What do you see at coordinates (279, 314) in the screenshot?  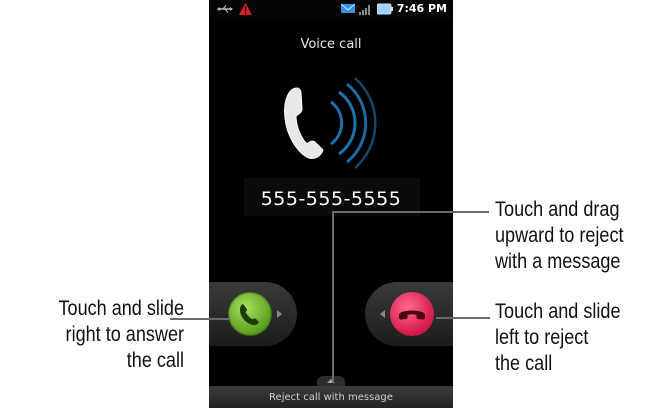 I see `slide-right-arrow-icon` at bounding box center [279, 314].